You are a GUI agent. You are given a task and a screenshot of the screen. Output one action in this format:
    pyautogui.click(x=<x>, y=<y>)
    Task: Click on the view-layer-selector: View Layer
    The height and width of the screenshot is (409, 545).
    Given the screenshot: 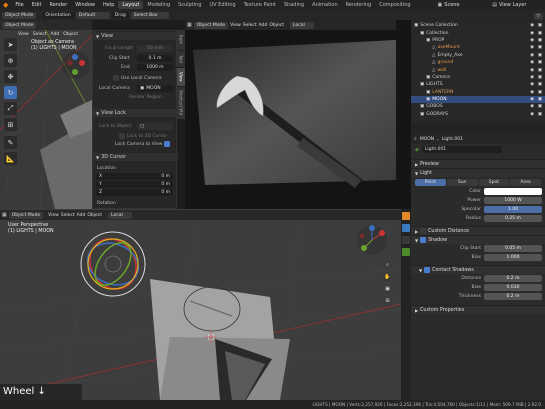 What is the action you would take?
    pyautogui.click(x=521, y=5)
    